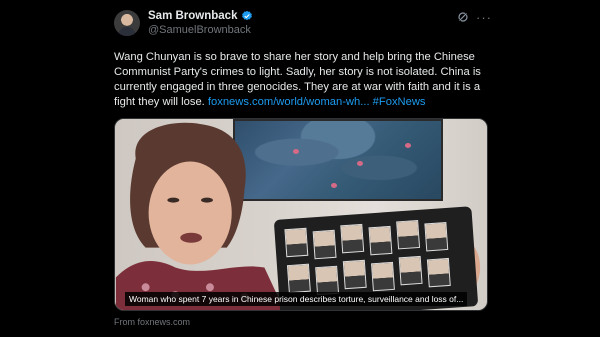 The height and width of the screenshot is (337, 600). I want to click on more-icon: ···, so click(484, 17).